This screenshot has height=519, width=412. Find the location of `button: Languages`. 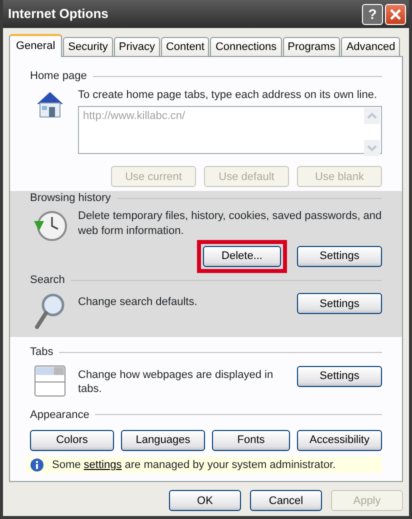

button: Languages is located at coordinates (163, 440).